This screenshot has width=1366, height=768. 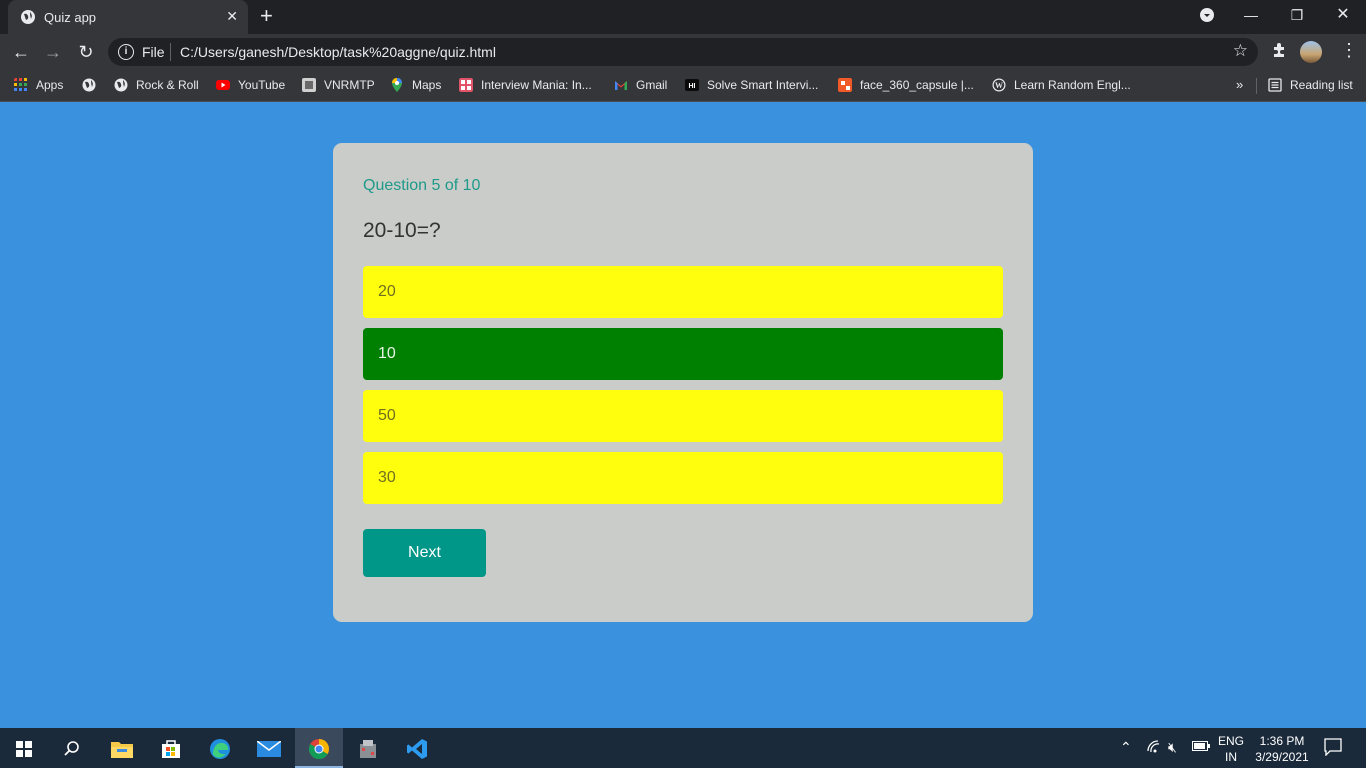 I want to click on answer-option-correct: 10, so click(x=683, y=354).